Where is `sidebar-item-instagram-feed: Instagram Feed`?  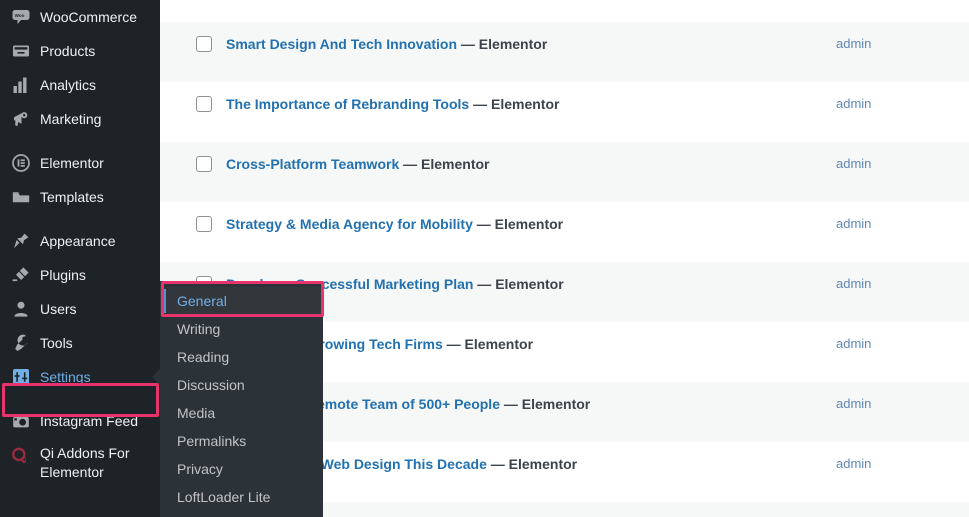 sidebar-item-instagram-feed: Instagram Feed is located at coordinates (80, 421).